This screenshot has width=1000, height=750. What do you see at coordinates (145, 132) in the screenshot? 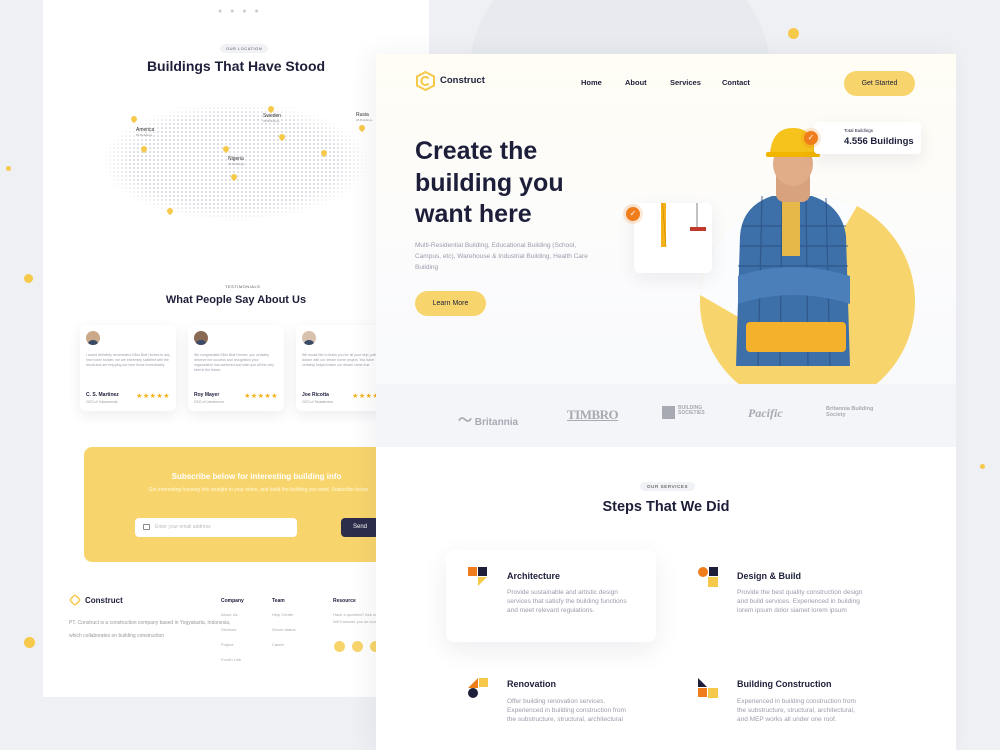
I see `map-label-america: America 64 Buildings` at bounding box center [145, 132].